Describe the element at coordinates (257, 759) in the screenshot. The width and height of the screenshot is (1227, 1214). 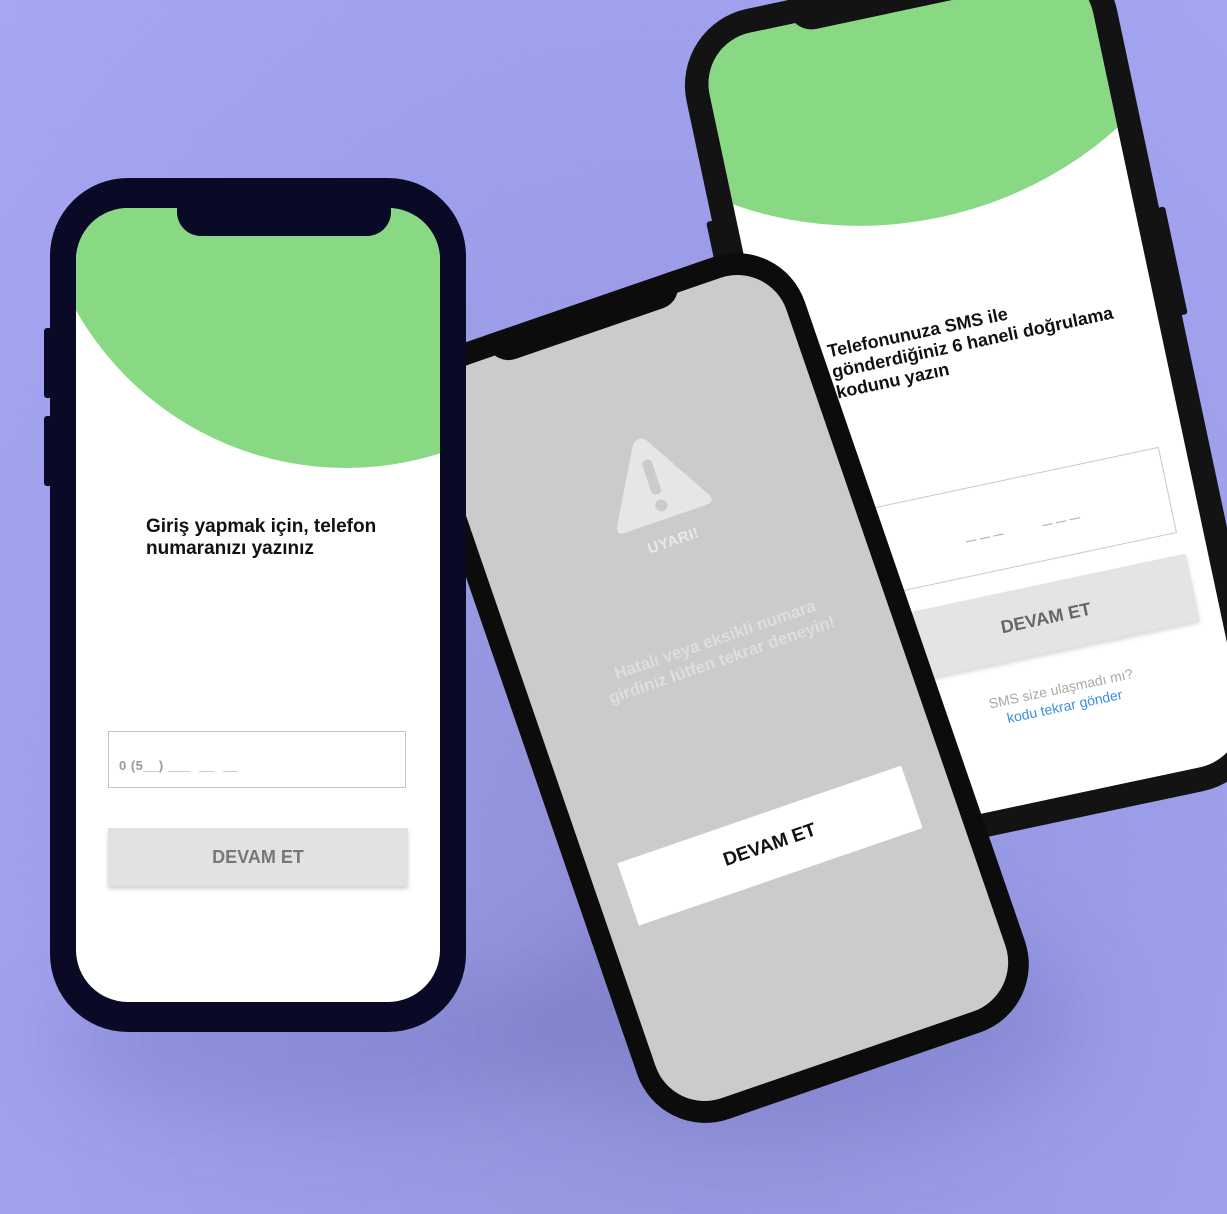
I see `phone-number-input` at that location.